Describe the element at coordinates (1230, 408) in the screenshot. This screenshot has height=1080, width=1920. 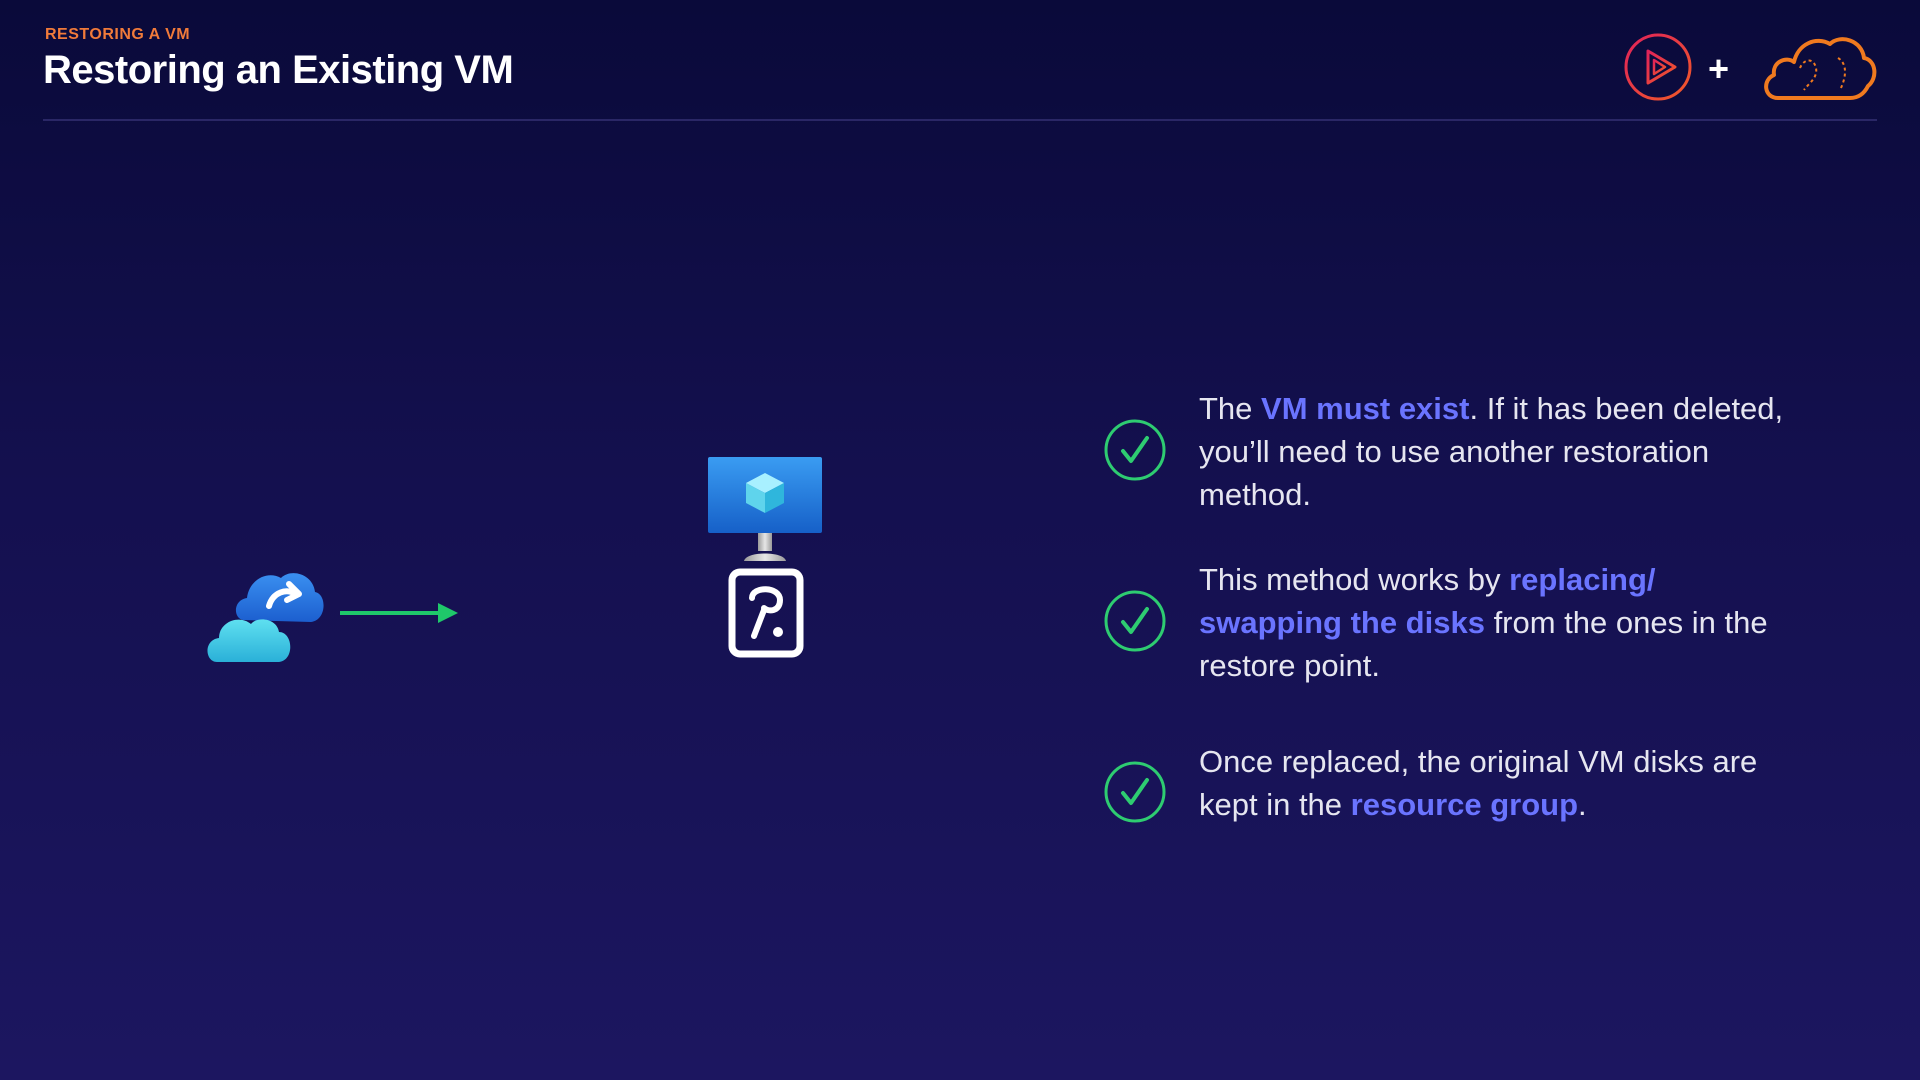
I see `bullet-text-part: The` at that location.